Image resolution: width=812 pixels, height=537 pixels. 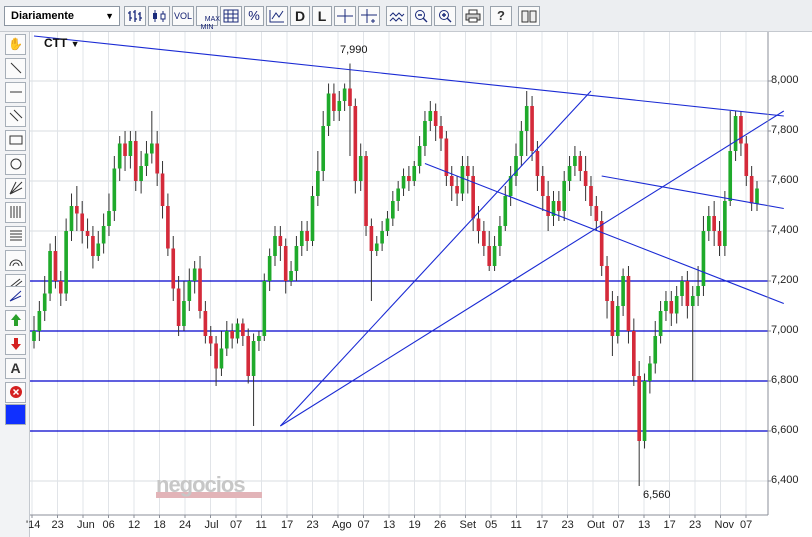 I want to click on y-tick-label: 8,000, so click(x=785, y=80).